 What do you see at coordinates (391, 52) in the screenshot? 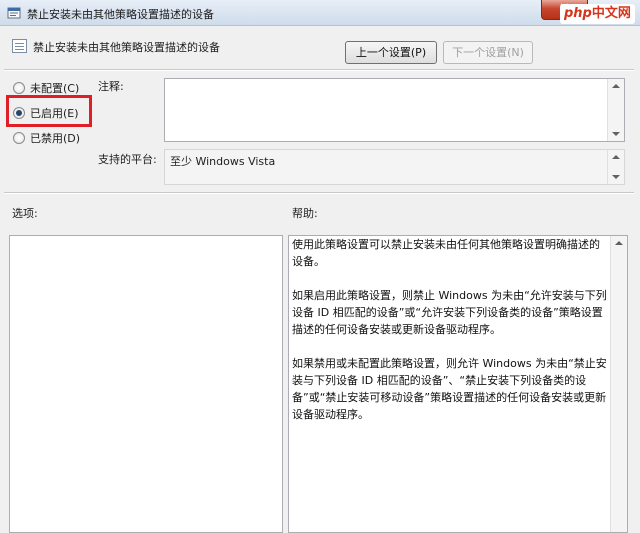
I see `previous-setting-button: 上一个设置(P)` at bounding box center [391, 52].